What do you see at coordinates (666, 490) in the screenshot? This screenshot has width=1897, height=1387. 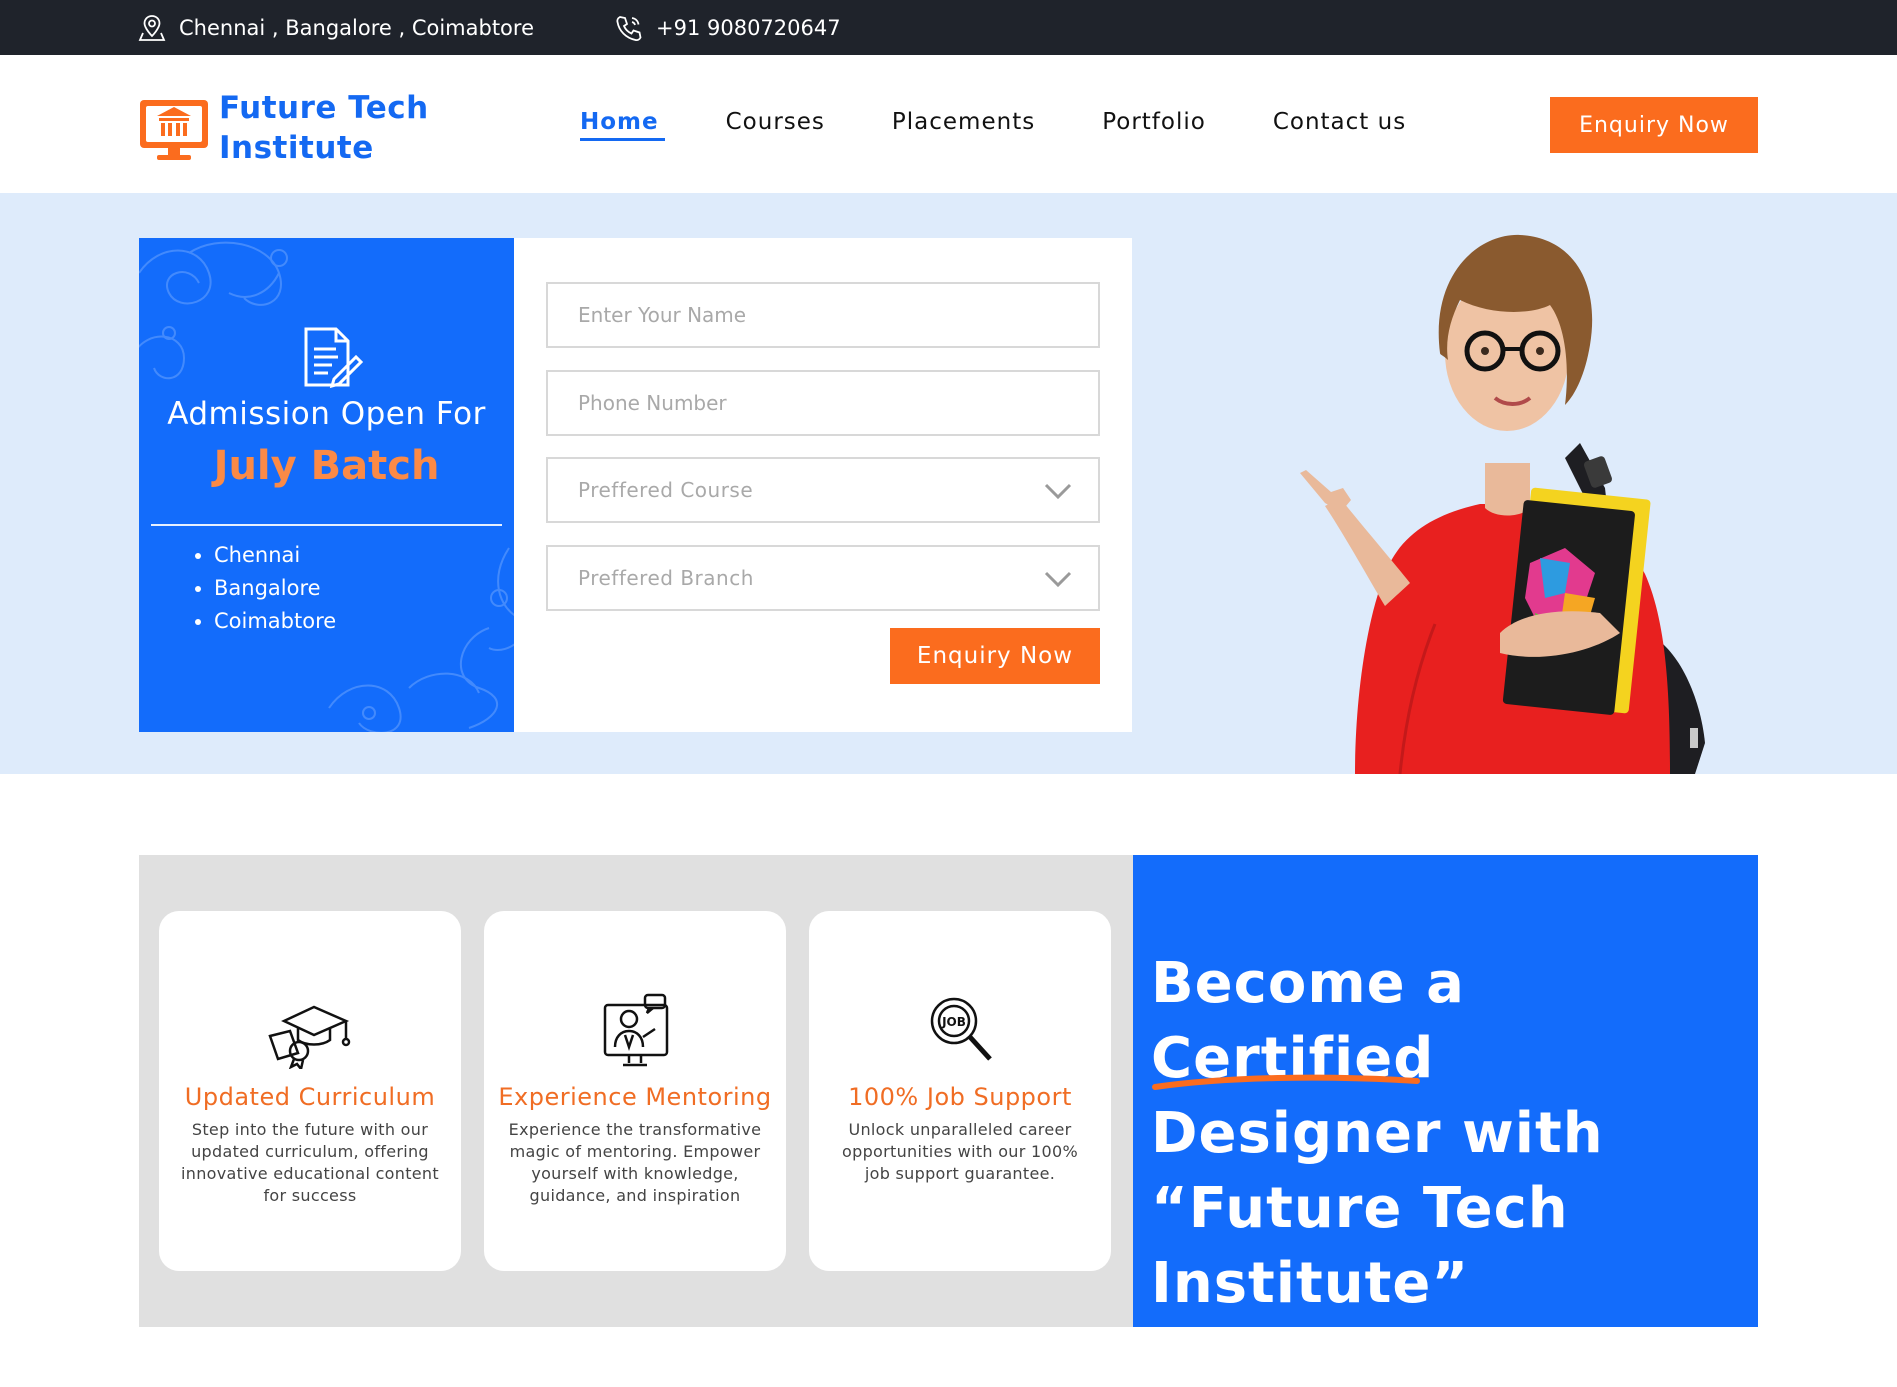 I see `course-select-placeholder: Preffered Course` at bounding box center [666, 490].